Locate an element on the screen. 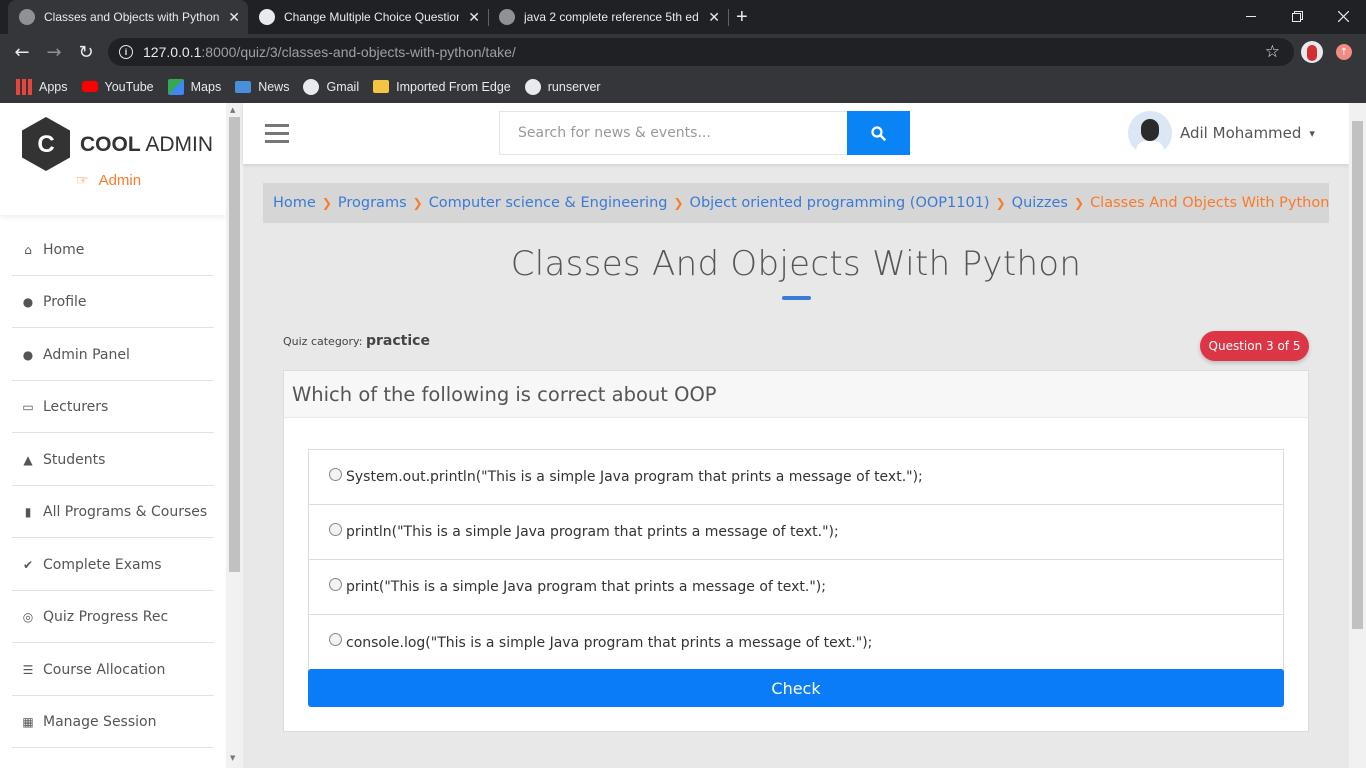  close-window-icon is located at coordinates (1343, 16).